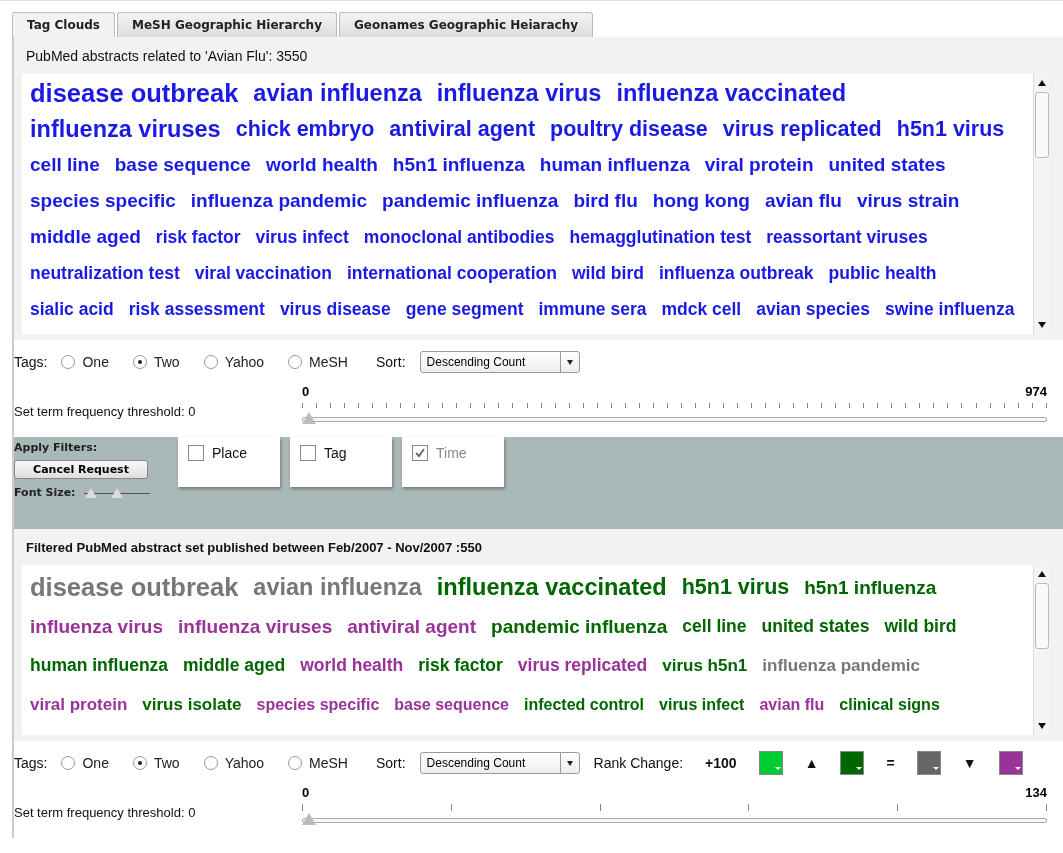 The height and width of the screenshot is (853, 1063). I want to click on sort-label: Sort:, so click(391, 362).